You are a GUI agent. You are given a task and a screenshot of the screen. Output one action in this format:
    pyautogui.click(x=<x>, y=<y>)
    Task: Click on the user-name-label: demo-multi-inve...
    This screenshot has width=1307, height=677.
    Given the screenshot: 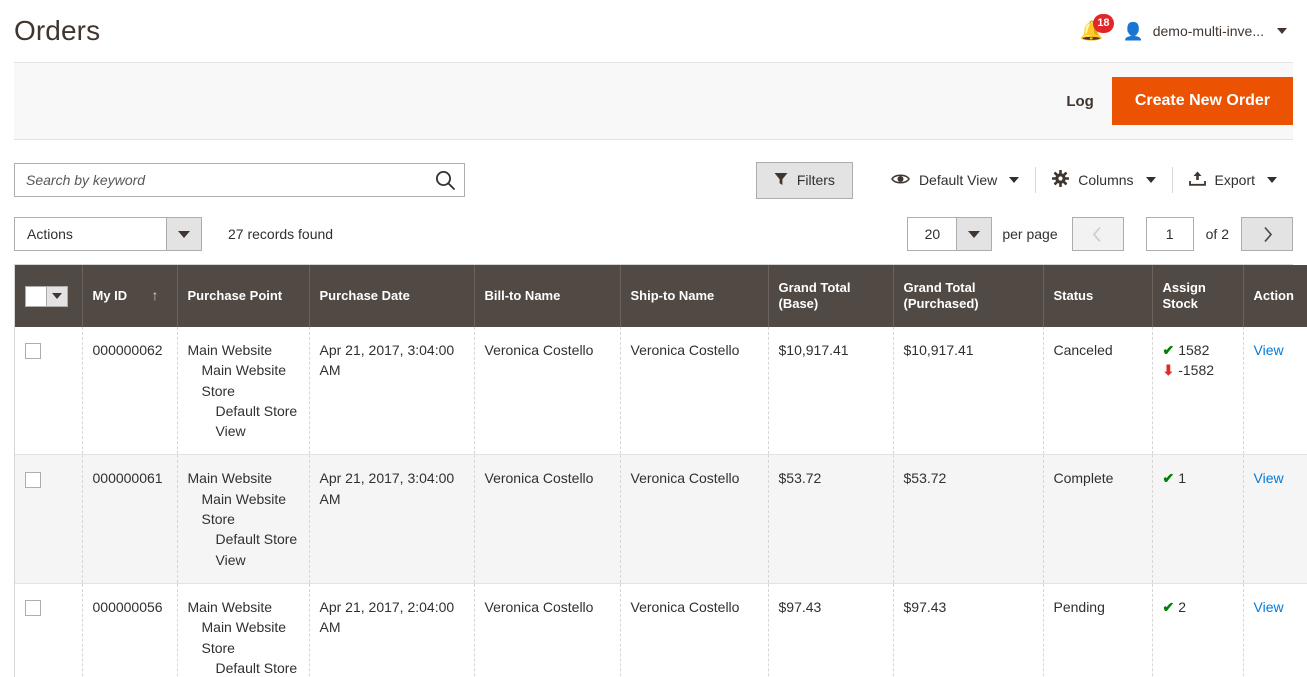 What is the action you would take?
    pyautogui.click(x=1208, y=31)
    